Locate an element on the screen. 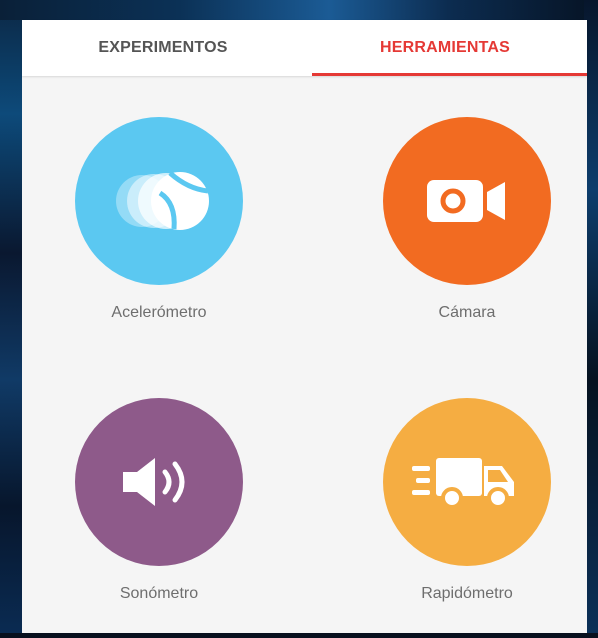 The height and width of the screenshot is (638, 598). sonometro-circle is located at coordinates (159, 482).